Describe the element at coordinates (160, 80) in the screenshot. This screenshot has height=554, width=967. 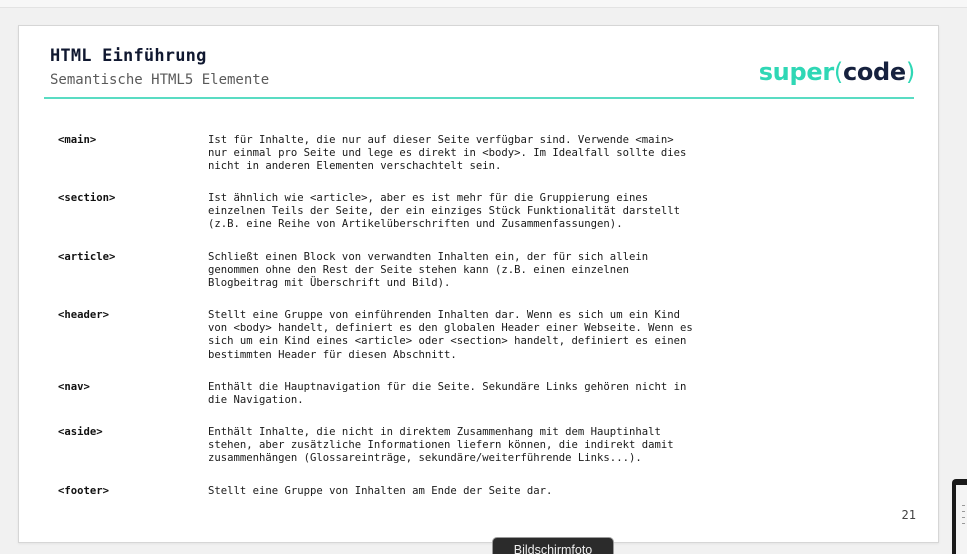
I see `slide-subtitle: Semantische HTML5 Elemente` at that location.